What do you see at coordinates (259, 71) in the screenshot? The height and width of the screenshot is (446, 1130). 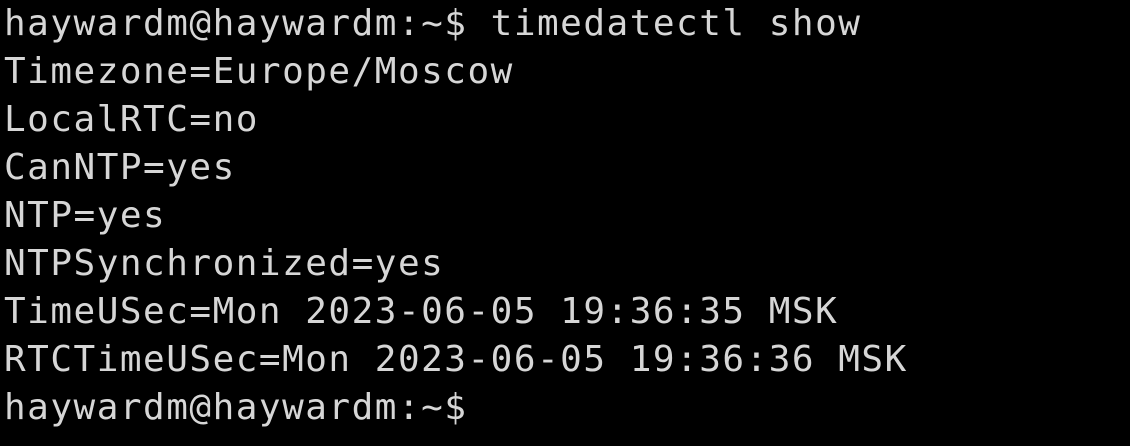 I see `output-line-timezone: Timezone=Europe/Moscow` at bounding box center [259, 71].